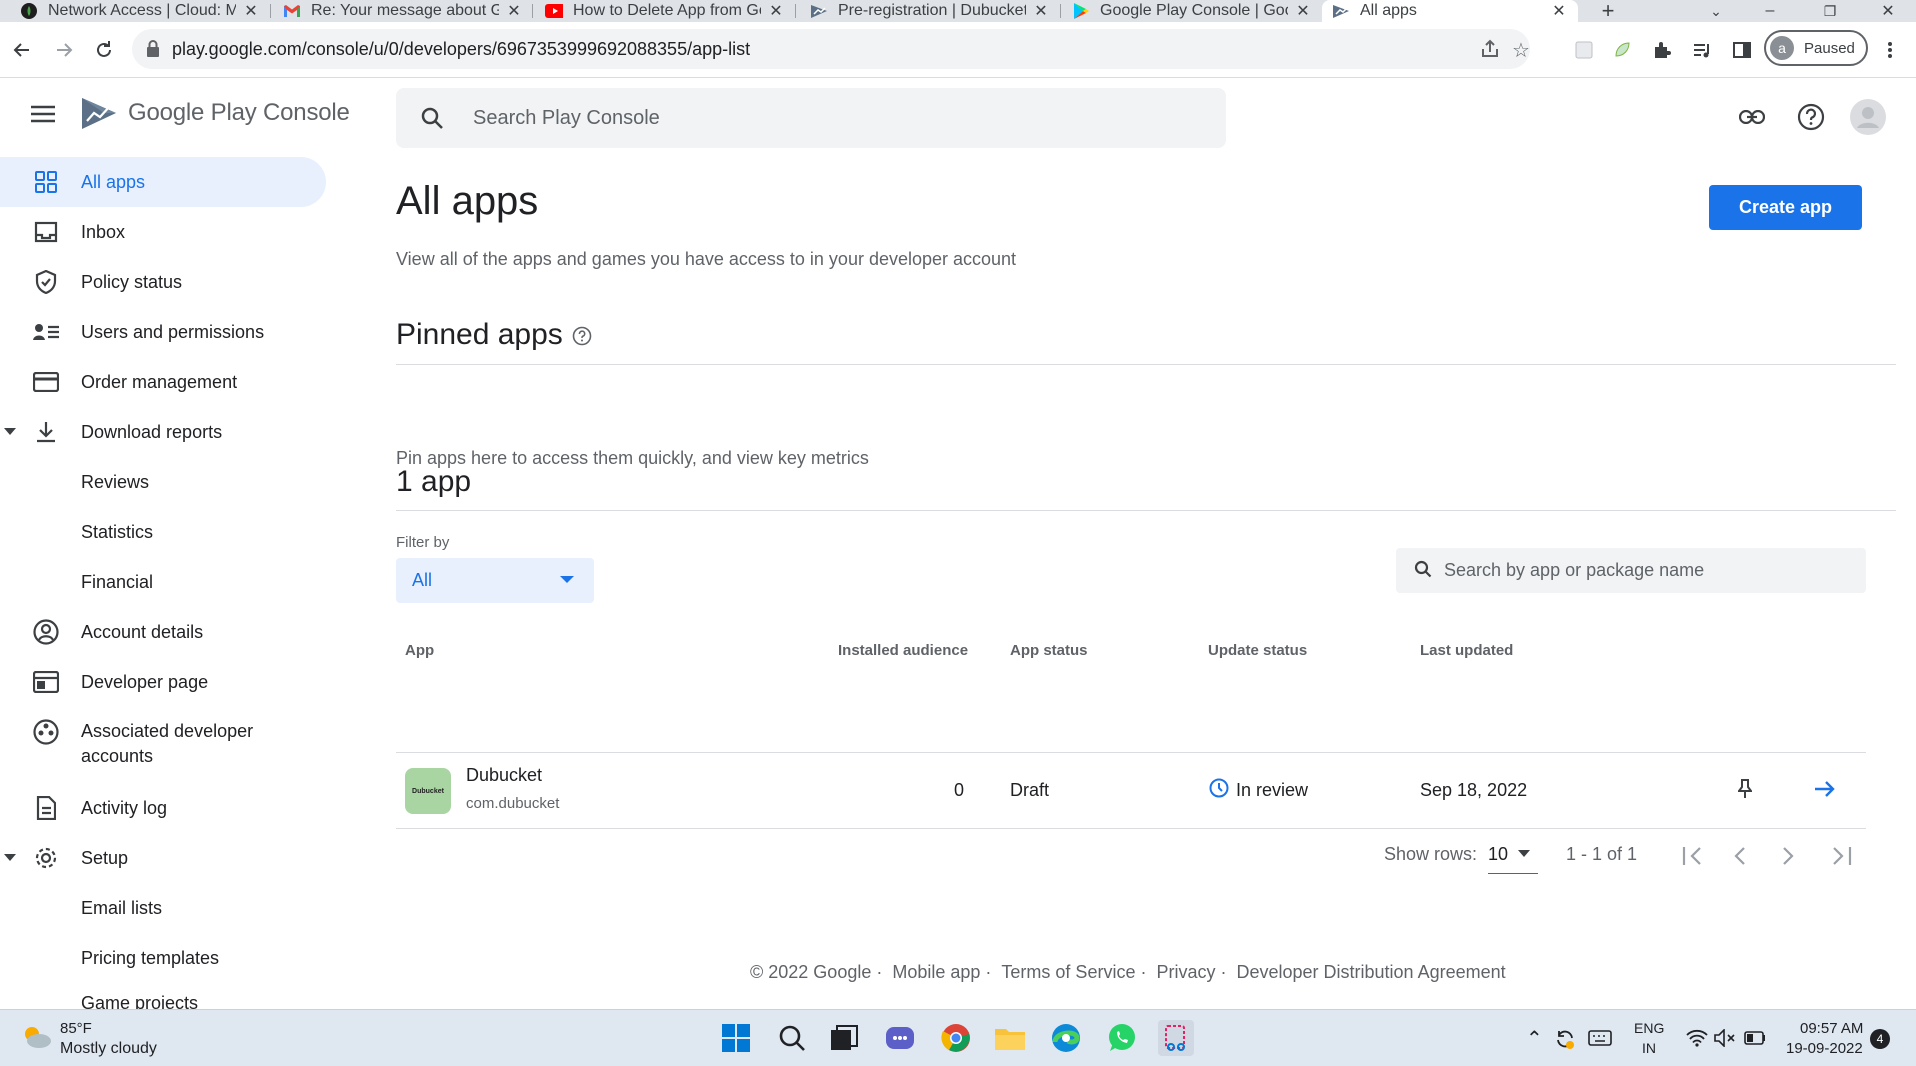  Describe the element at coordinates (1631, 570) in the screenshot. I see `app-search-input: Search by app or package name` at that location.